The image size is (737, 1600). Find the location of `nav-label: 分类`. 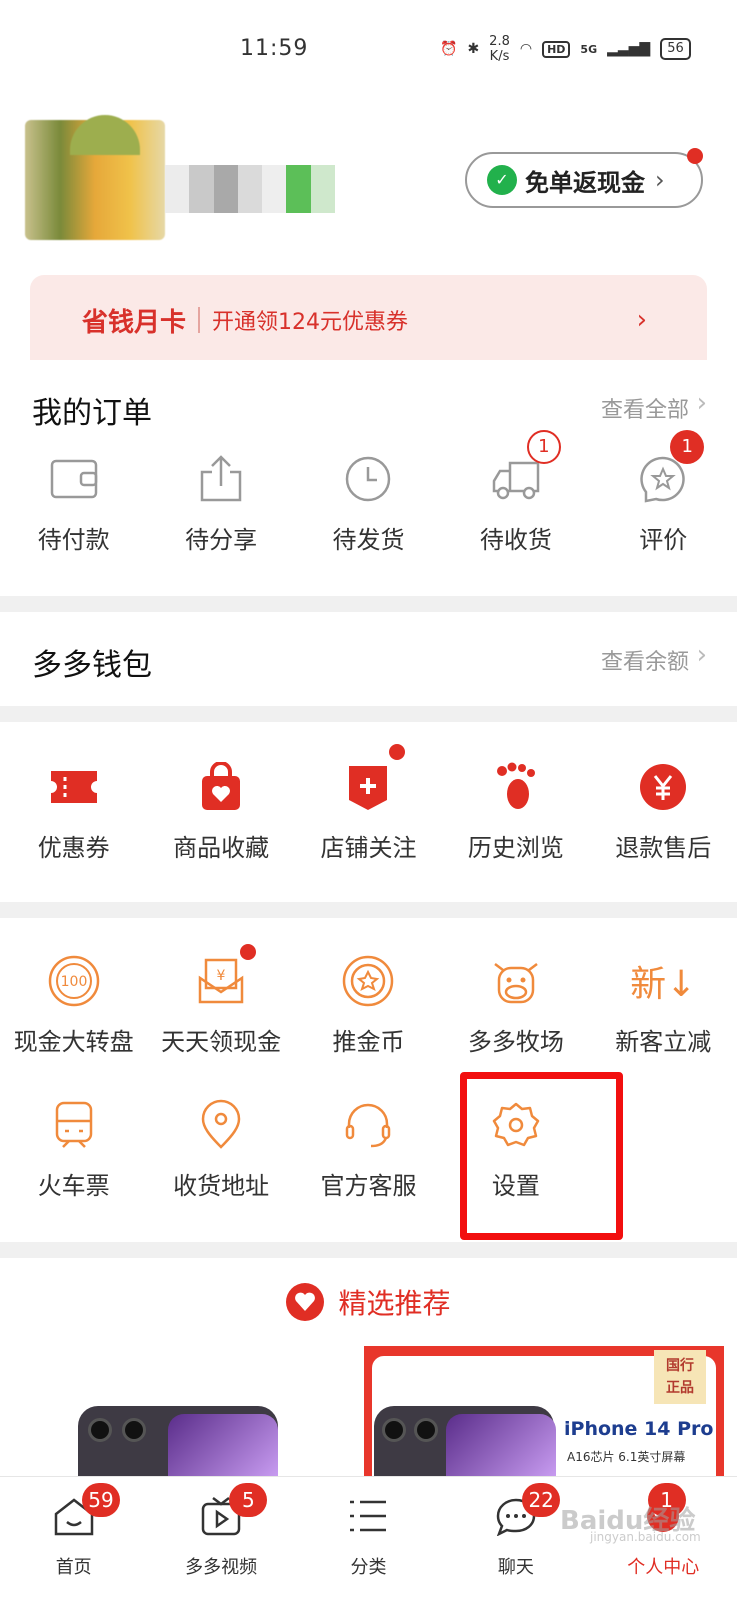

nav-label: 分类 is located at coordinates (368, 1567).